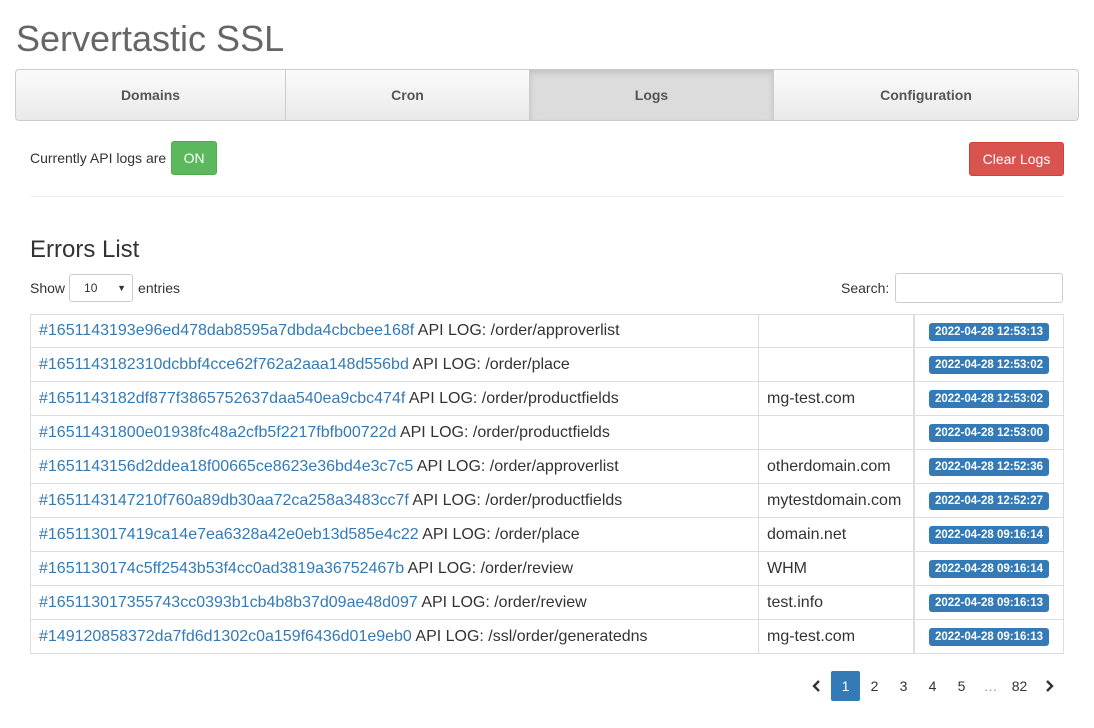 The width and height of the screenshot is (1094, 728). I want to click on search-input, so click(979, 288).